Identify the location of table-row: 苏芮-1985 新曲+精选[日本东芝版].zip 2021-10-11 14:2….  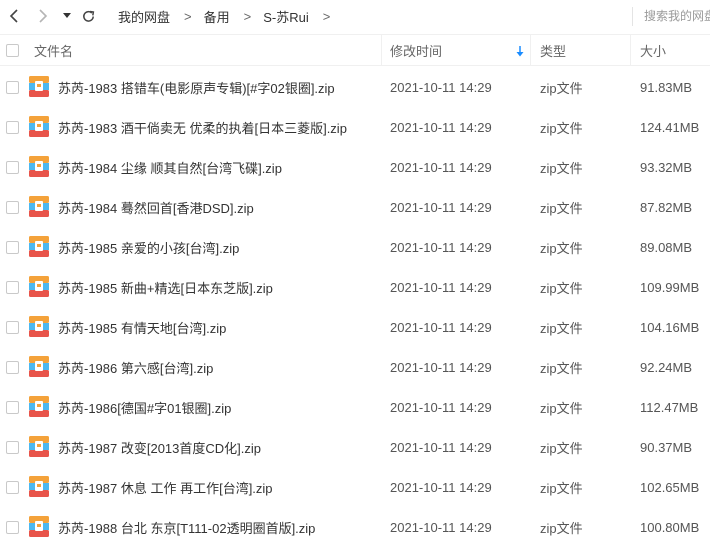
(355, 287).